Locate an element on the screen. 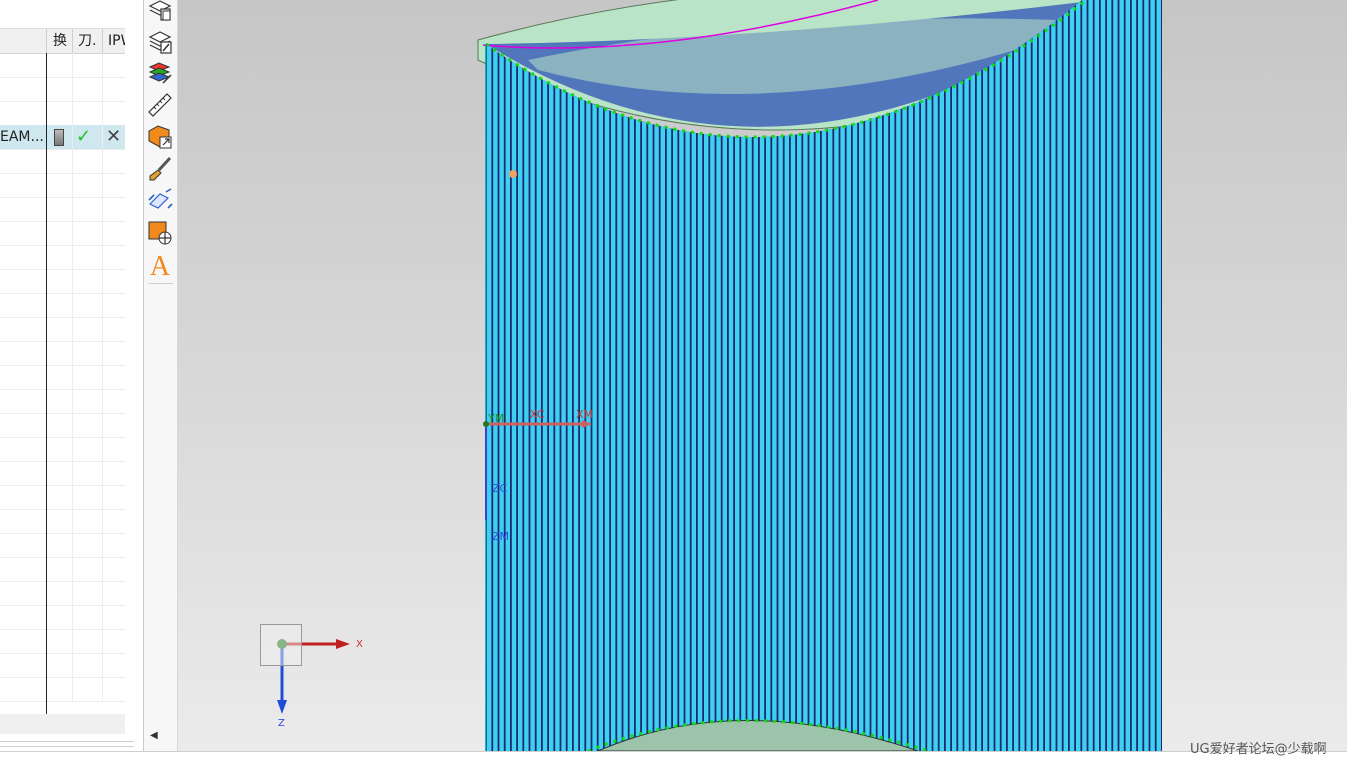 This screenshot has width=1347, height=760. shaded-edge-icon is located at coordinates (160, 137).